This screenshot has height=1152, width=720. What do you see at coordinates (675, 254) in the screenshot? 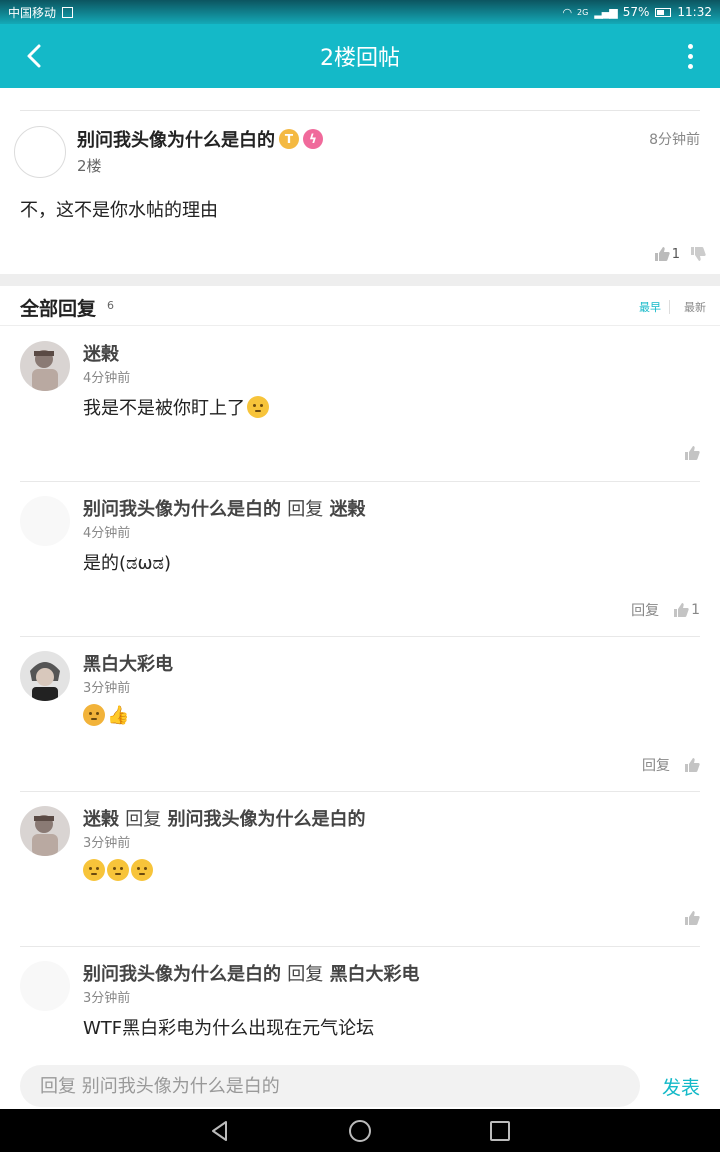
I see `post-like-count: 1` at bounding box center [675, 254].